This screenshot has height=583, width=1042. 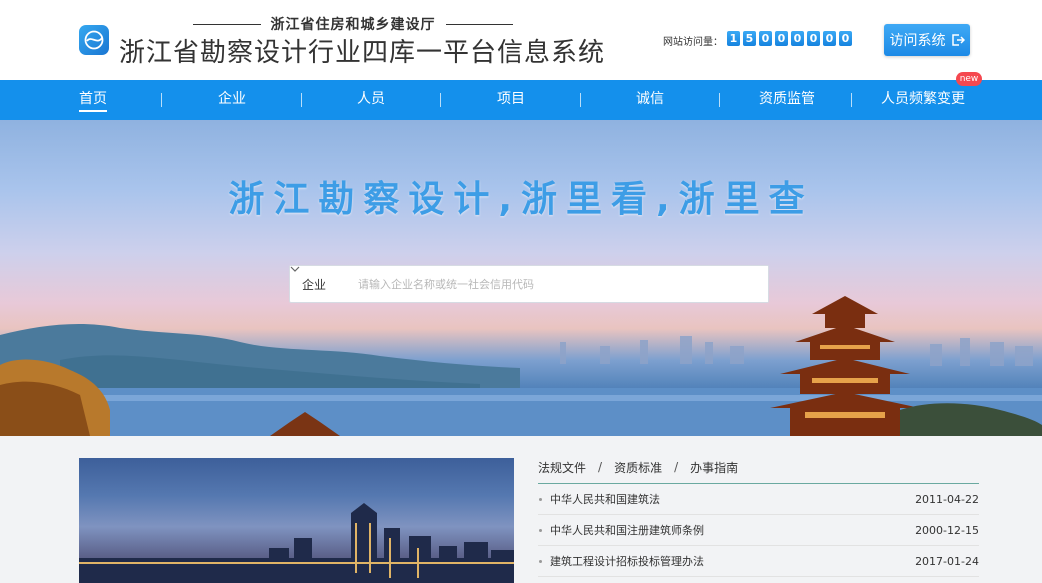 I want to click on visit-counter: 1 5 0 0 0 0 0 0, so click(x=789, y=38).